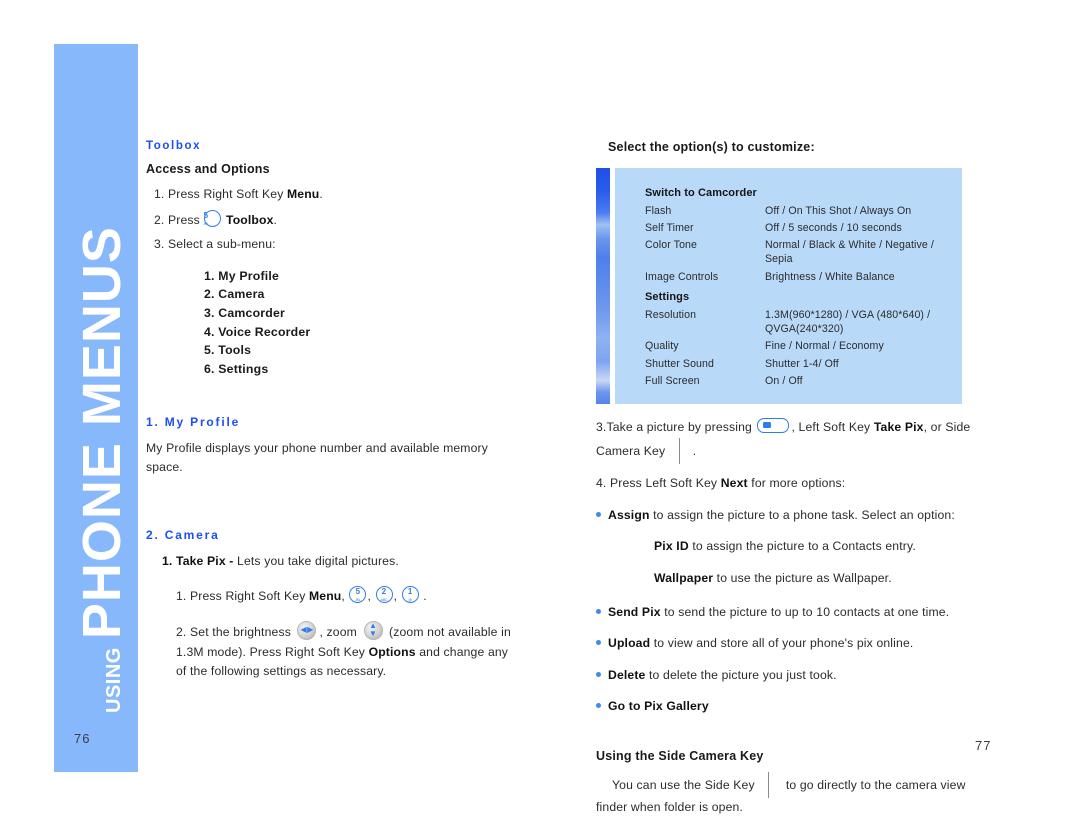  I want to click on brightness-left-right-icon: ◀ ▶, so click(307, 630).